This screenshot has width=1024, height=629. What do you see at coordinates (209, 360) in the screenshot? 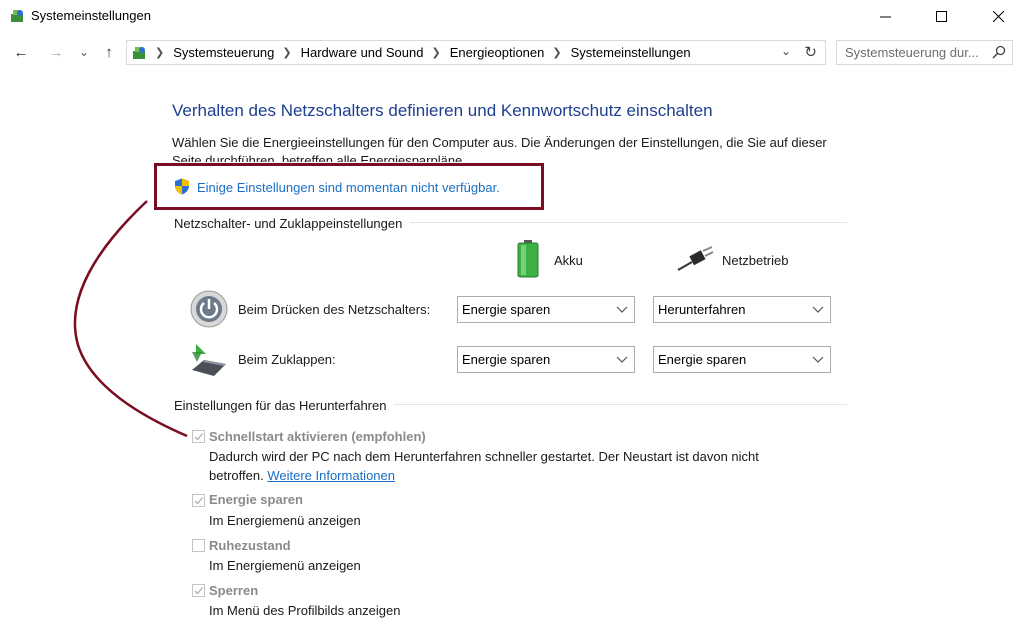
I see `laptop-lid-icon` at bounding box center [209, 360].